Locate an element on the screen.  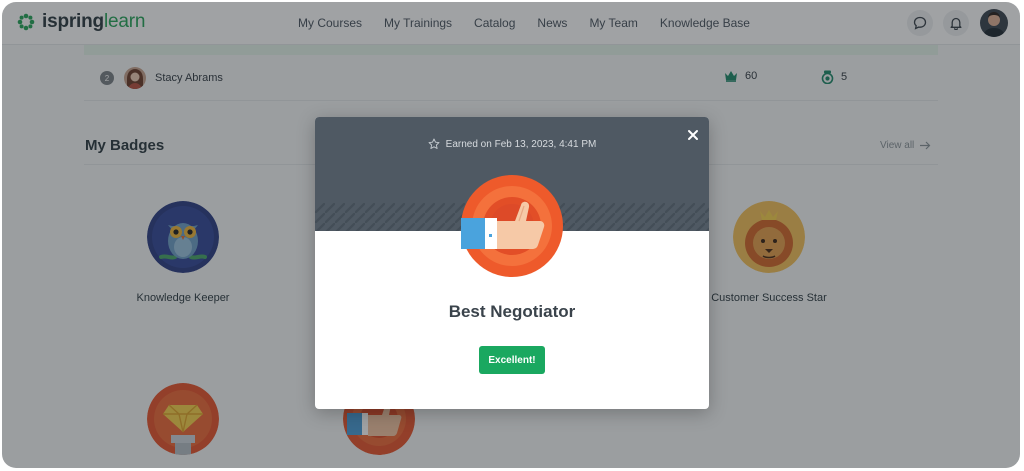
star-icon is located at coordinates (434, 143).